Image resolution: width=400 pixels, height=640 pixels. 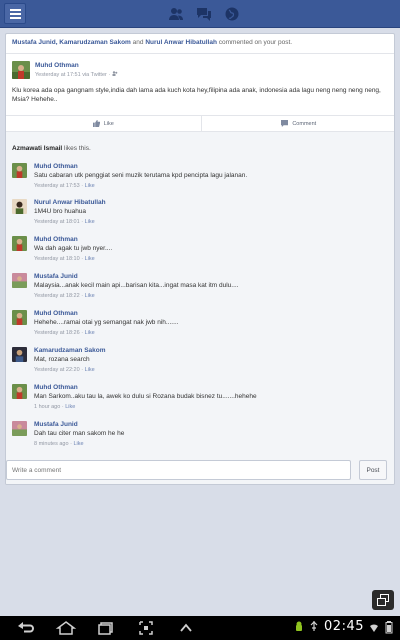 What do you see at coordinates (59, 370) in the screenshot?
I see `comment-time: Yesterday at 22:20 ·` at bounding box center [59, 370].